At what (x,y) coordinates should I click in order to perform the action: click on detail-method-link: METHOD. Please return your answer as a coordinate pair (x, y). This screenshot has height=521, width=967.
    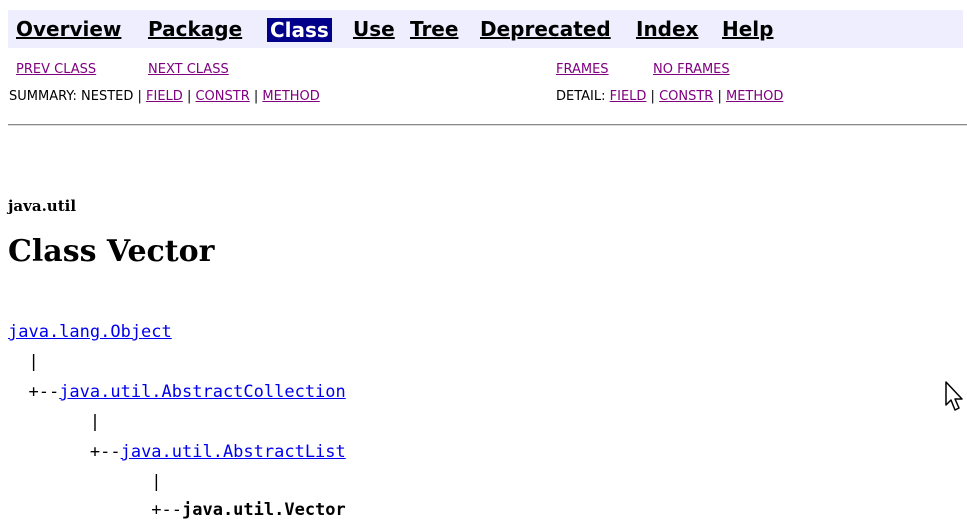
    Looking at the image, I should click on (754, 96).